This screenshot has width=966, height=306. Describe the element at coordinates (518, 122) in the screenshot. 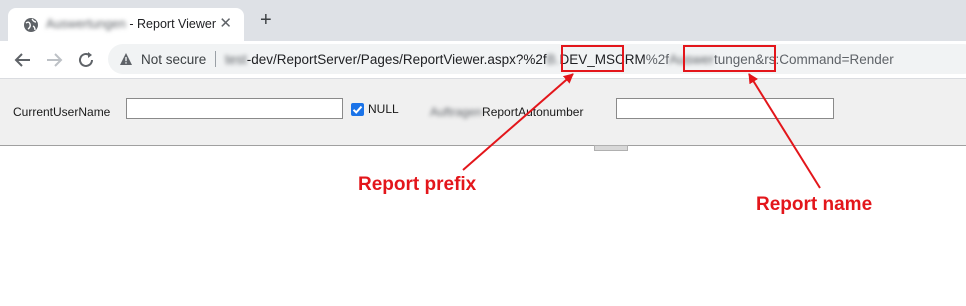

I see `prefix-arrow` at that location.